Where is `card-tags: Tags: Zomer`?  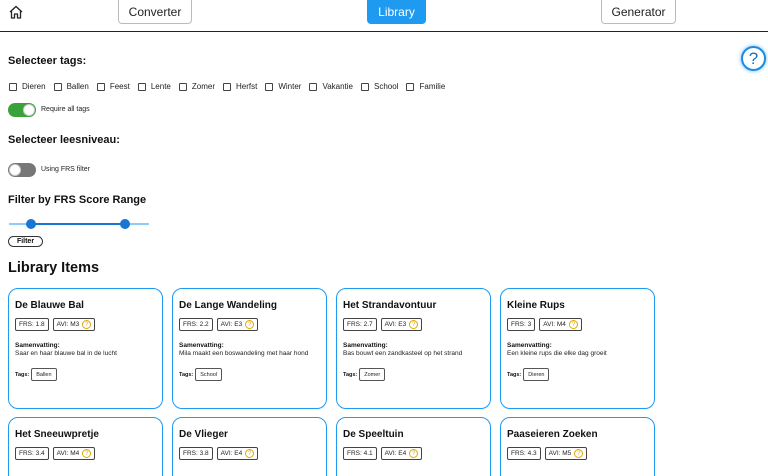
card-tags: Tags: Zomer is located at coordinates (413, 374).